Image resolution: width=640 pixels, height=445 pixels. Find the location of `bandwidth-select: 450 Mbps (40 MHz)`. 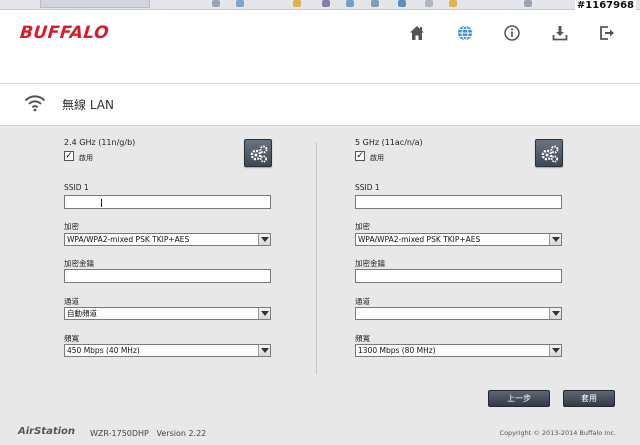

bandwidth-select: 450 Mbps (40 MHz) is located at coordinates (167, 350).